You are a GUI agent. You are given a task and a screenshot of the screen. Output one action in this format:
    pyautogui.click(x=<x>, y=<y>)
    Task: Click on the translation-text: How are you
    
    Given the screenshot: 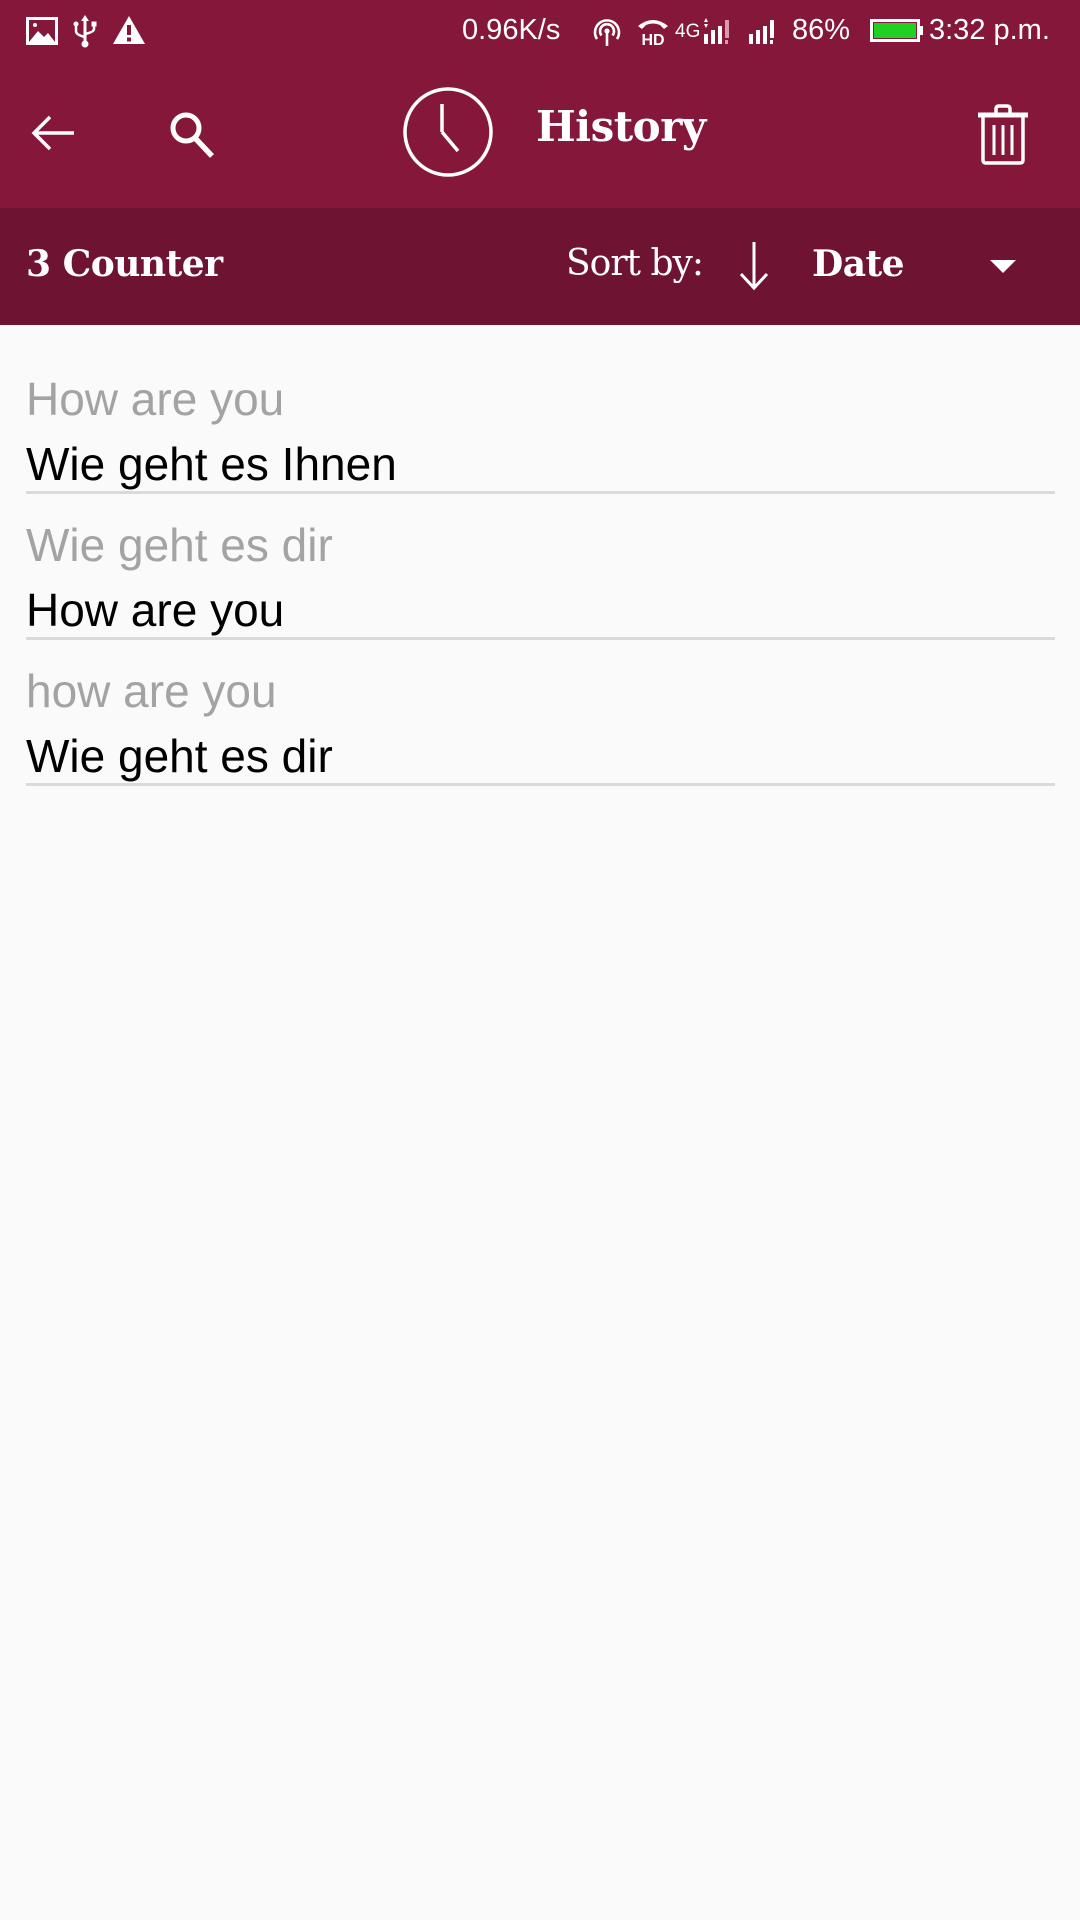 What is the action you would take?
    pyautogui.click(x=155, y=610)
    